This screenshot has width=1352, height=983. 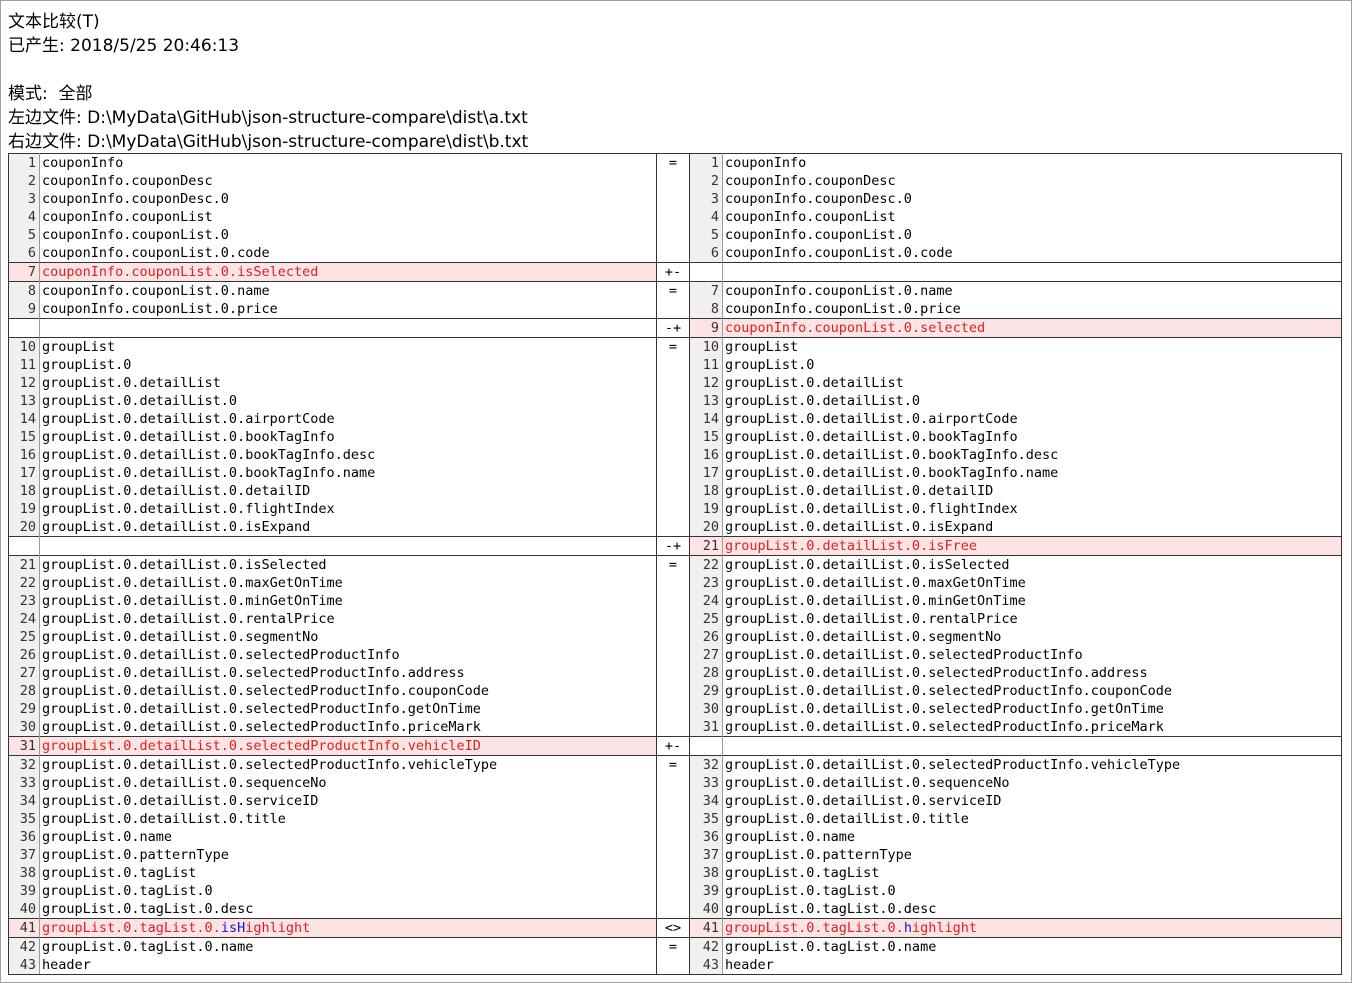 I want to click on right-line-number: 34, so click(x=706, y=801).